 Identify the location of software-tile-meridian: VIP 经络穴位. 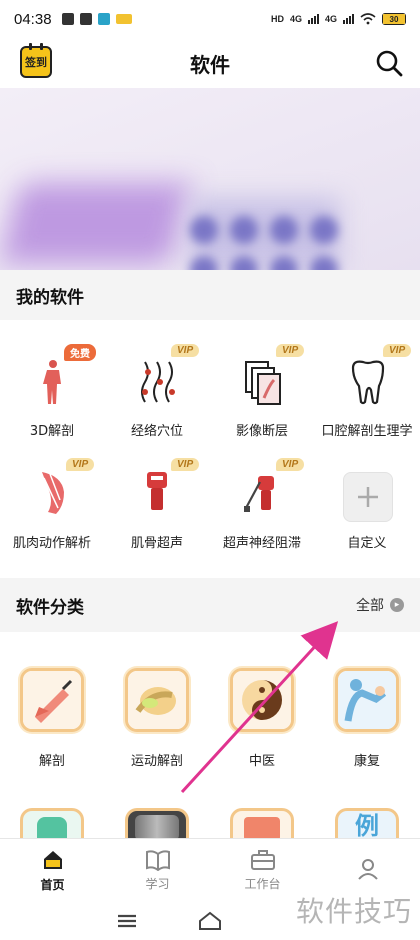
(157, 394).